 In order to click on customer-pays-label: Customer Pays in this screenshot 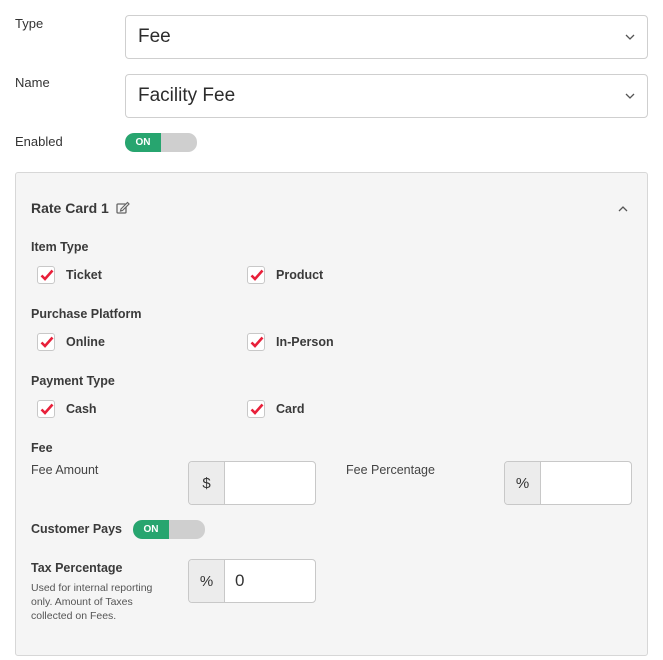, I will do `click(77, 529)`.